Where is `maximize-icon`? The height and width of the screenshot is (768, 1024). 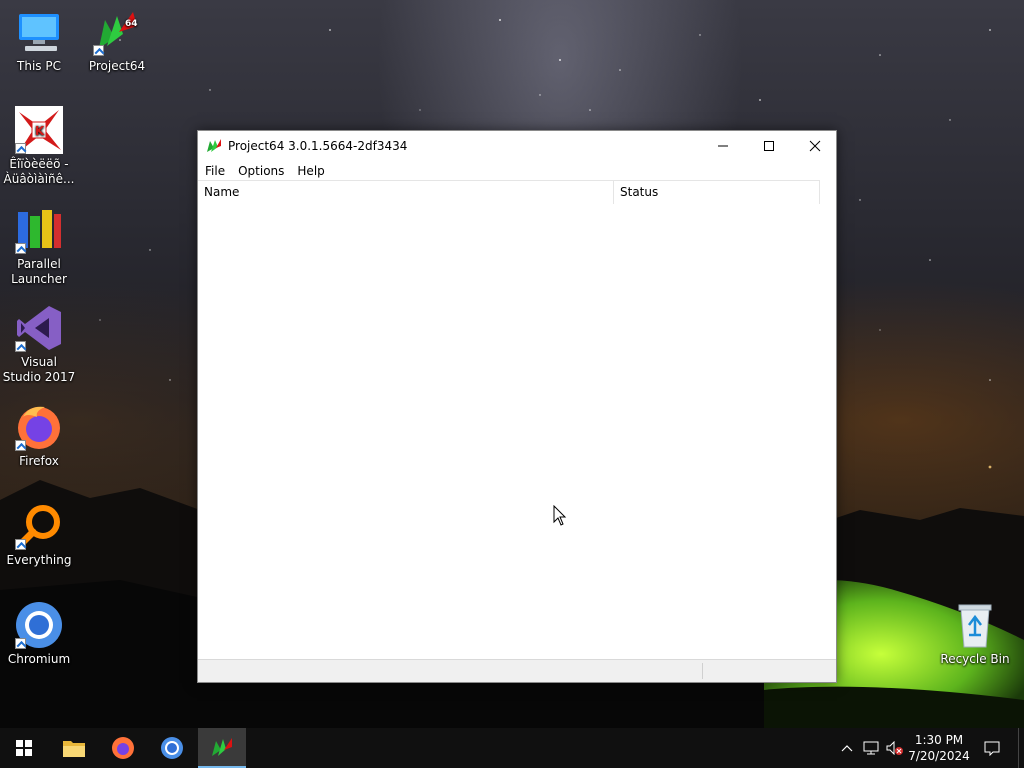
maximize-icon is located at coordinates (769, 145).